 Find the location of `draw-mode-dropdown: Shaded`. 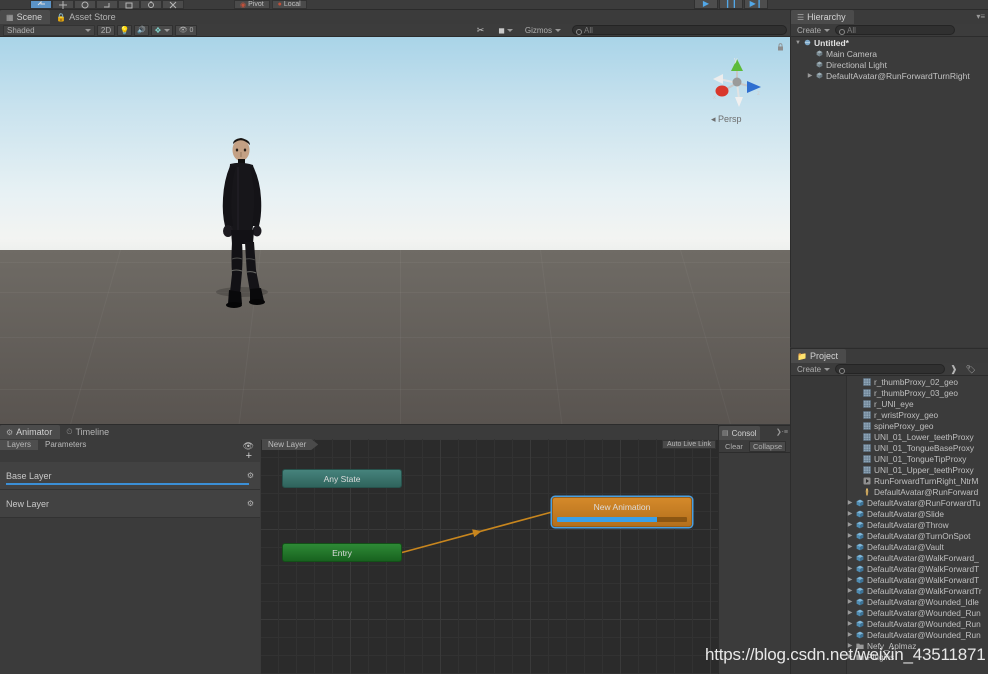

draw-mode-dropdown: Shaded is located at coordinates (49, 30).